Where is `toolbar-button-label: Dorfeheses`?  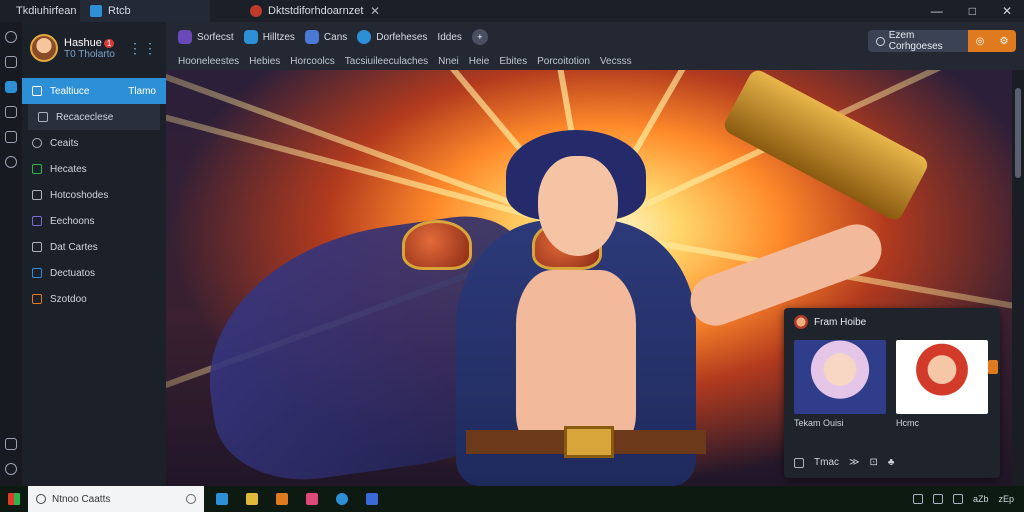
toolbar-button-label: Dorfeheses is located at coordinates (402, 37).